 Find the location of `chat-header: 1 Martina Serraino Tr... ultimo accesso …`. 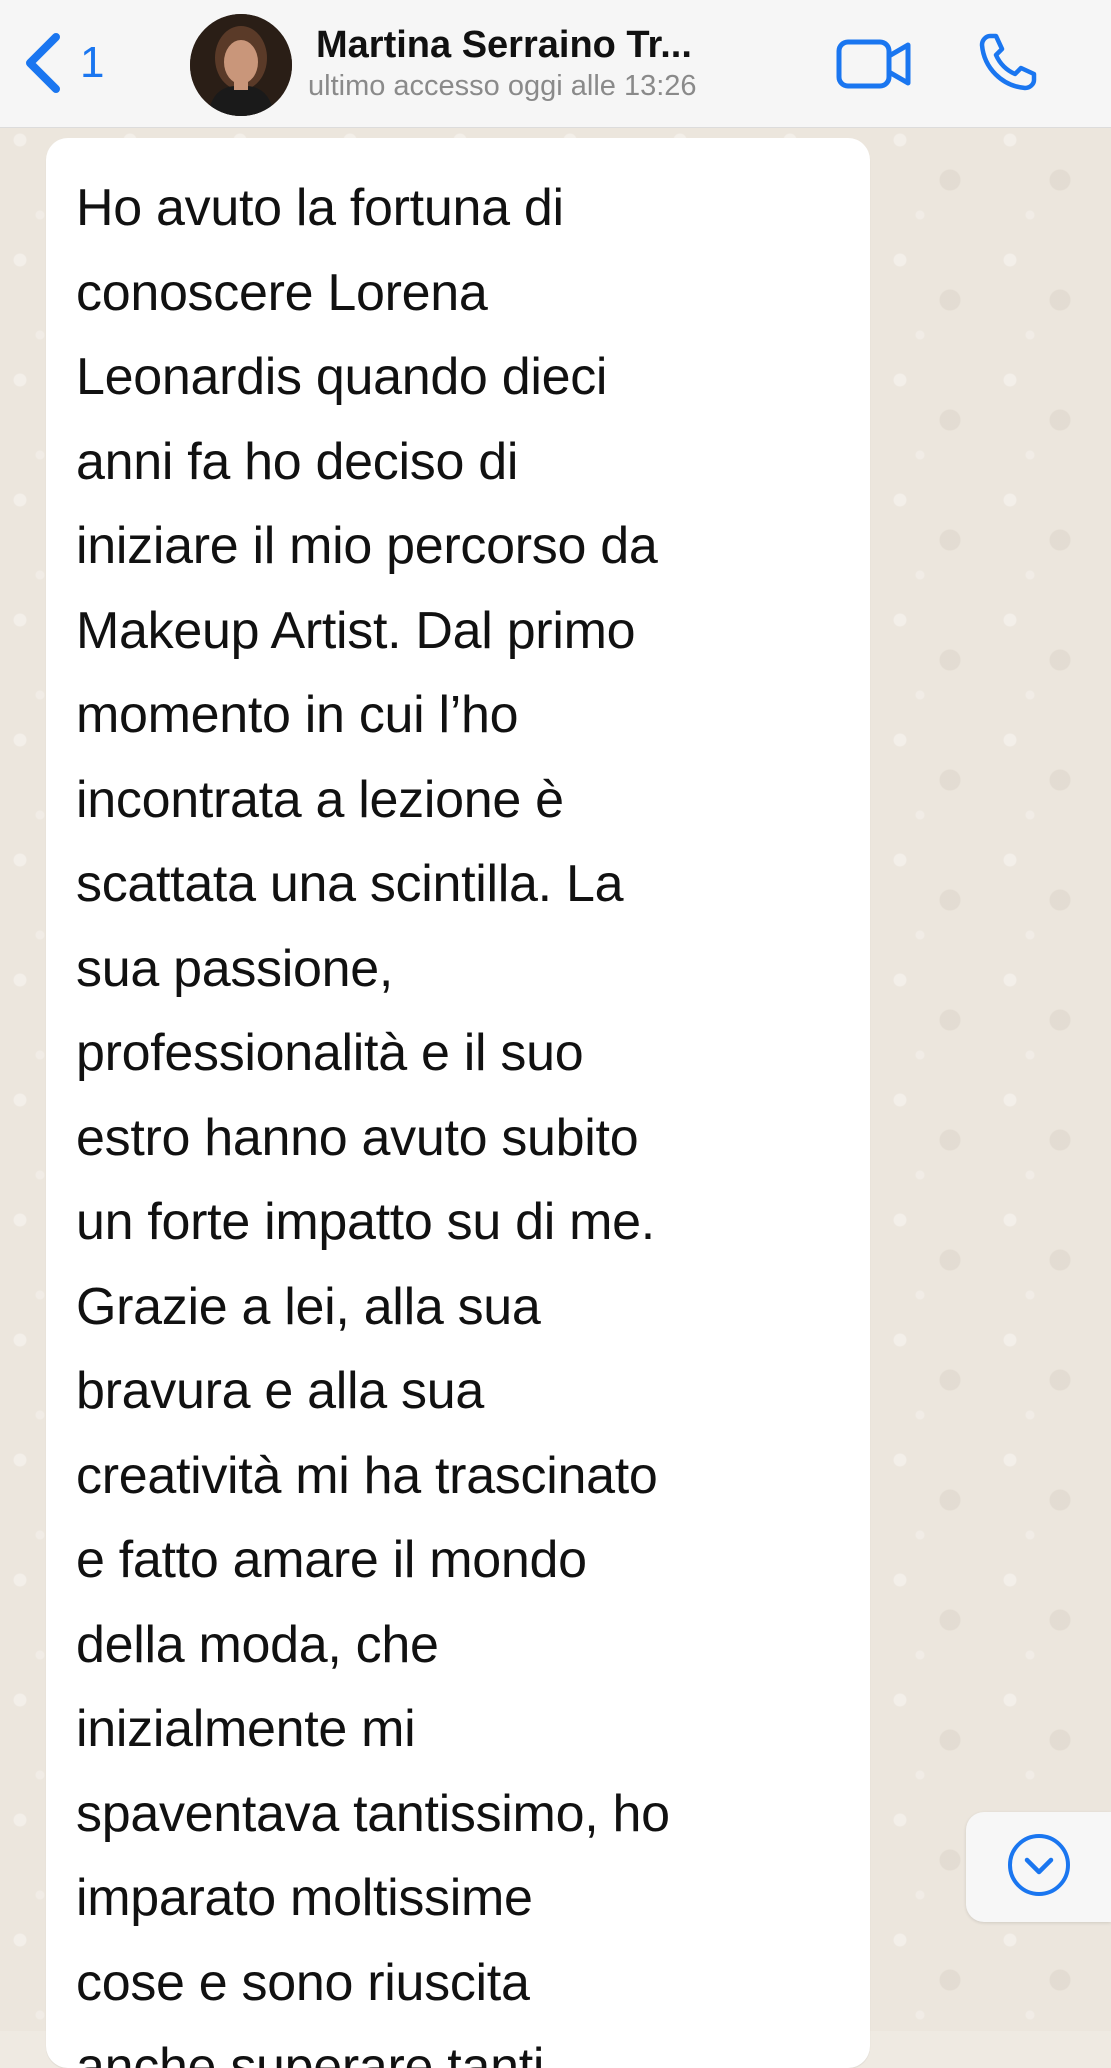

chat-header: 1 Martina Serraino Tr... ultimo accesso … is located at coordinates (555, 64).